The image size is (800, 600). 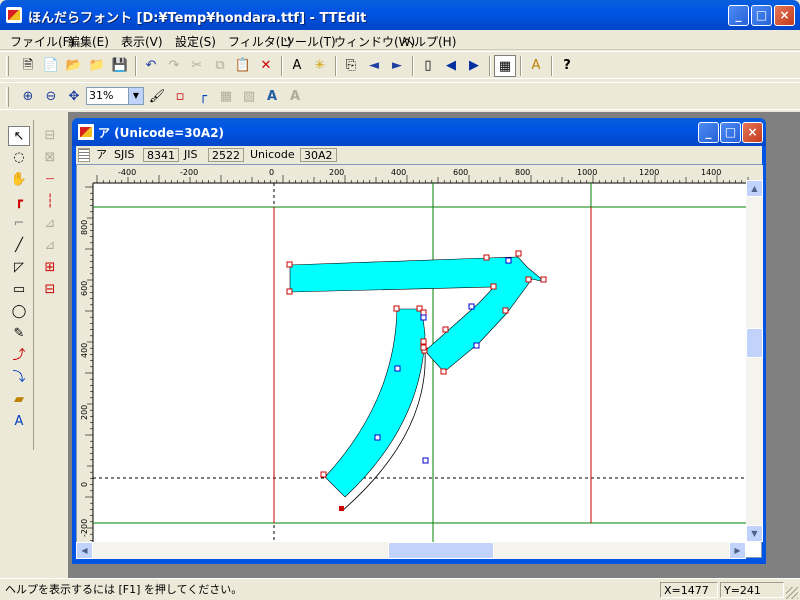 I want to click on eraser-tool-icon: ▰, so click(x=19, y=400).